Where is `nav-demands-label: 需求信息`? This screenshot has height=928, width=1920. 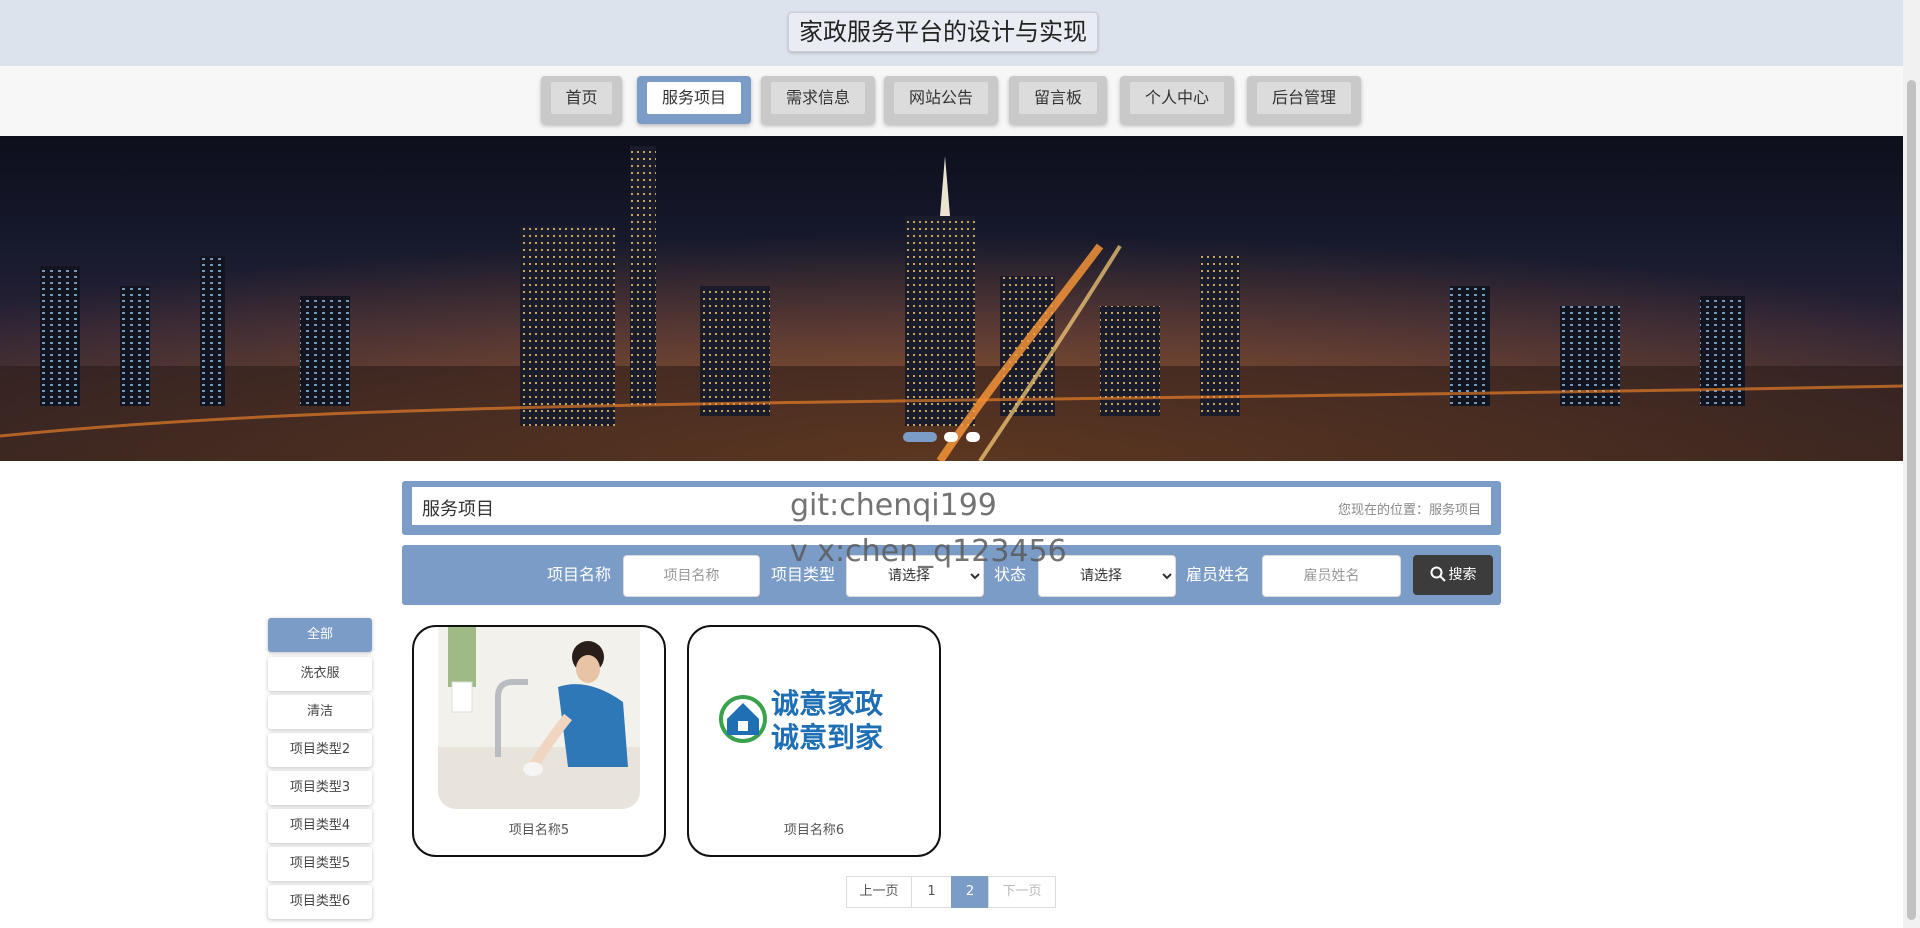 nav-demands-label: 需求信息 is located at coordinates (818, 98).